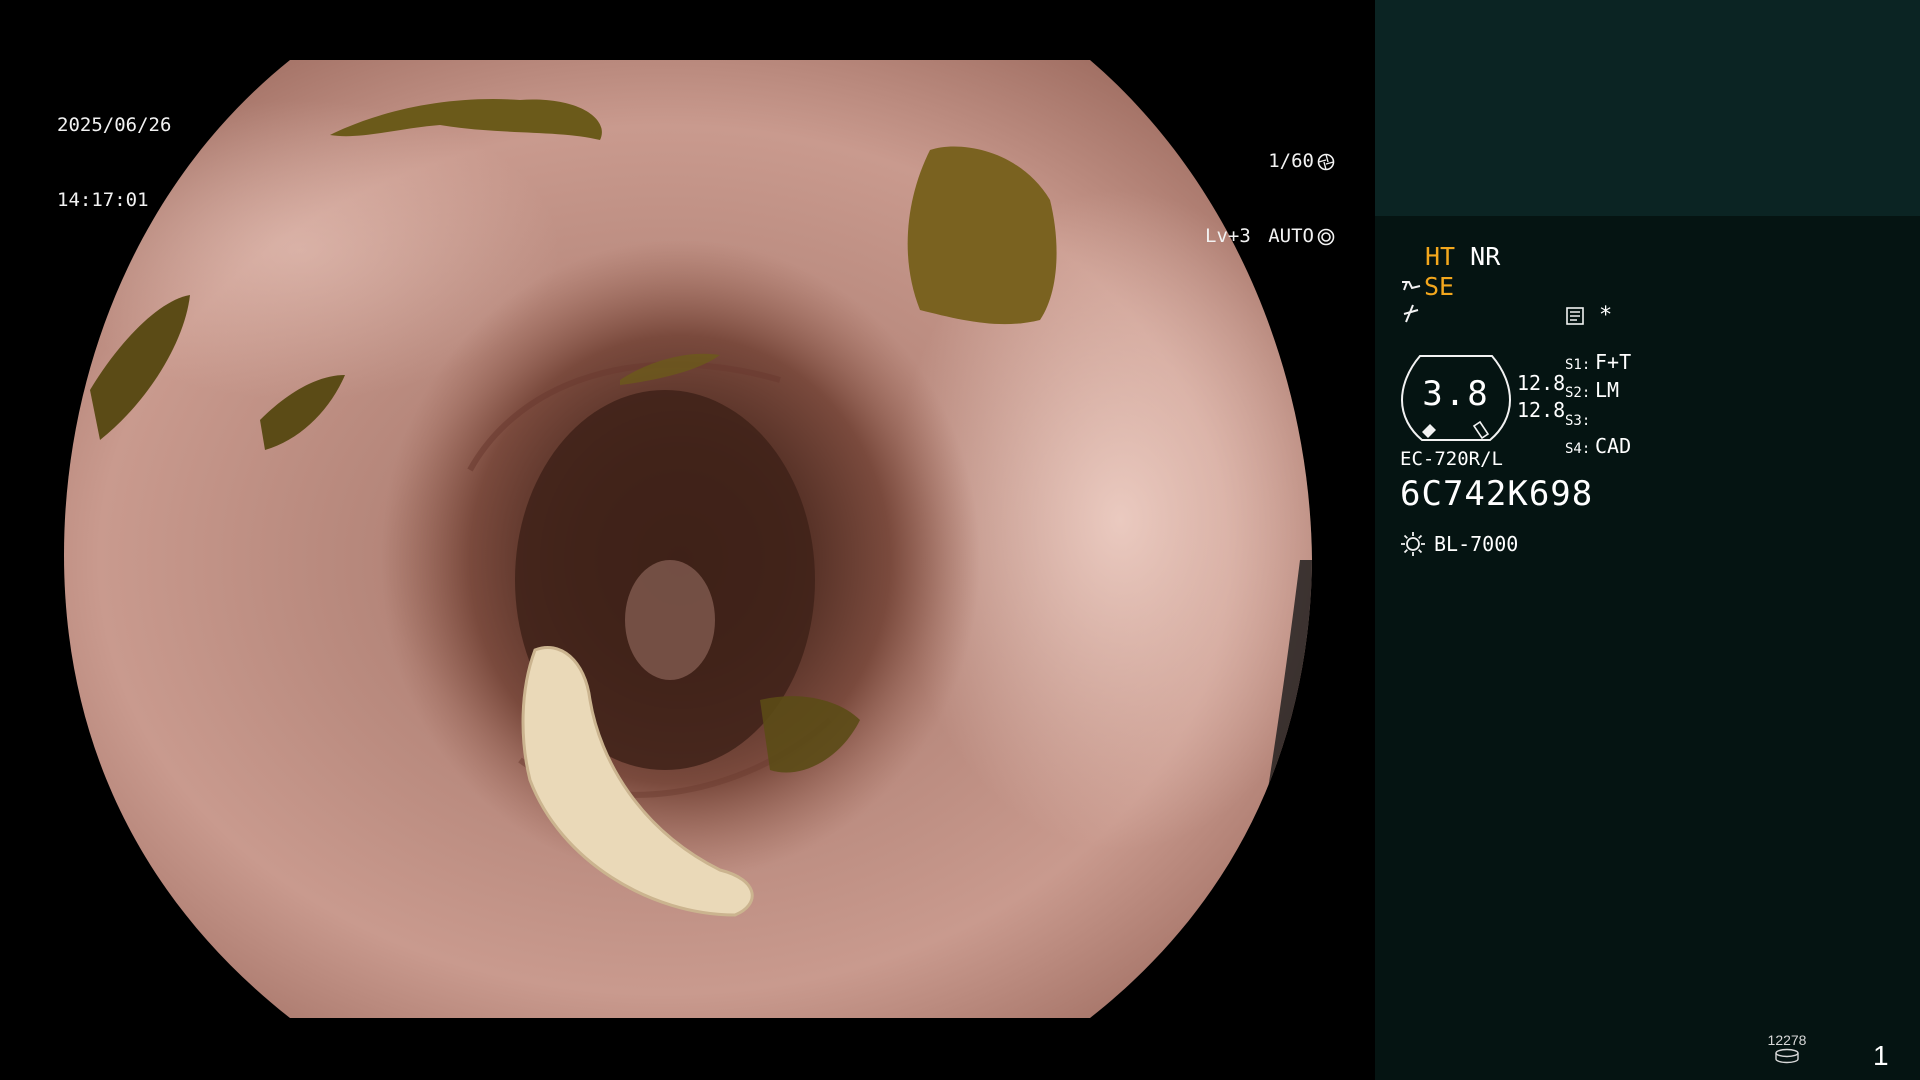 This screenshot has width=1920, height=1080. I want to click on nr-label: NR, so click(1485, 256).